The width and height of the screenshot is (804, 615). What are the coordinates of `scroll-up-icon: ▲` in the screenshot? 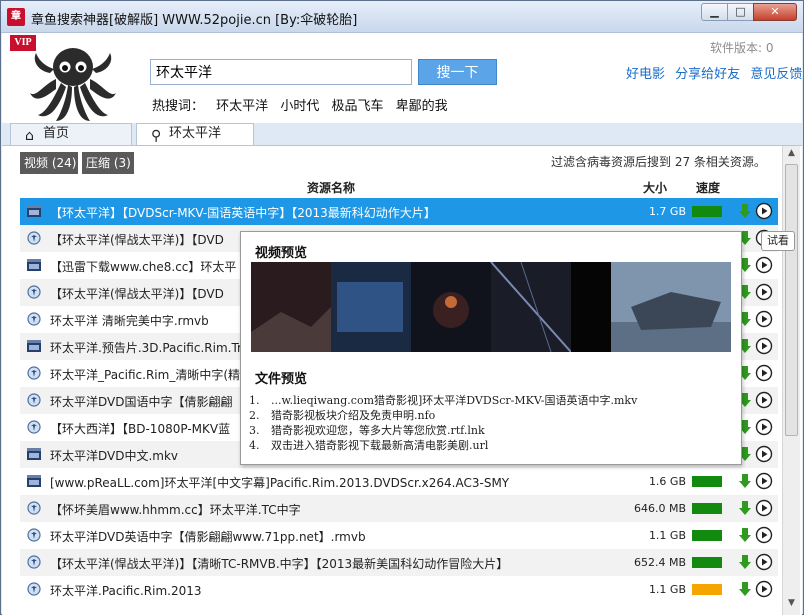 It's located at (791, 155).